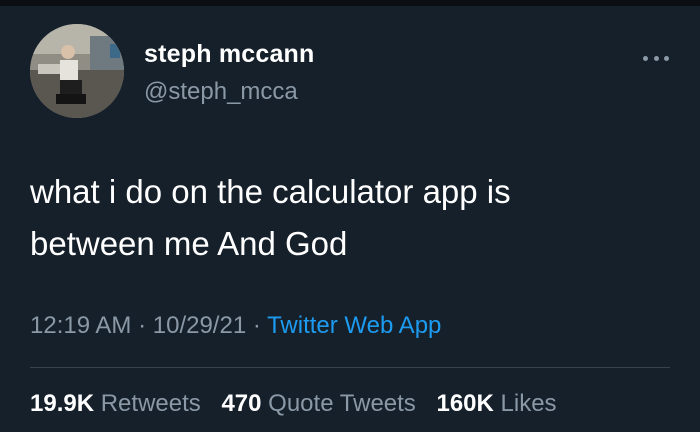 The width and height of the screenshot is (700, 432). I want to click on quote-tweets-count: 470, so click(241, 403).